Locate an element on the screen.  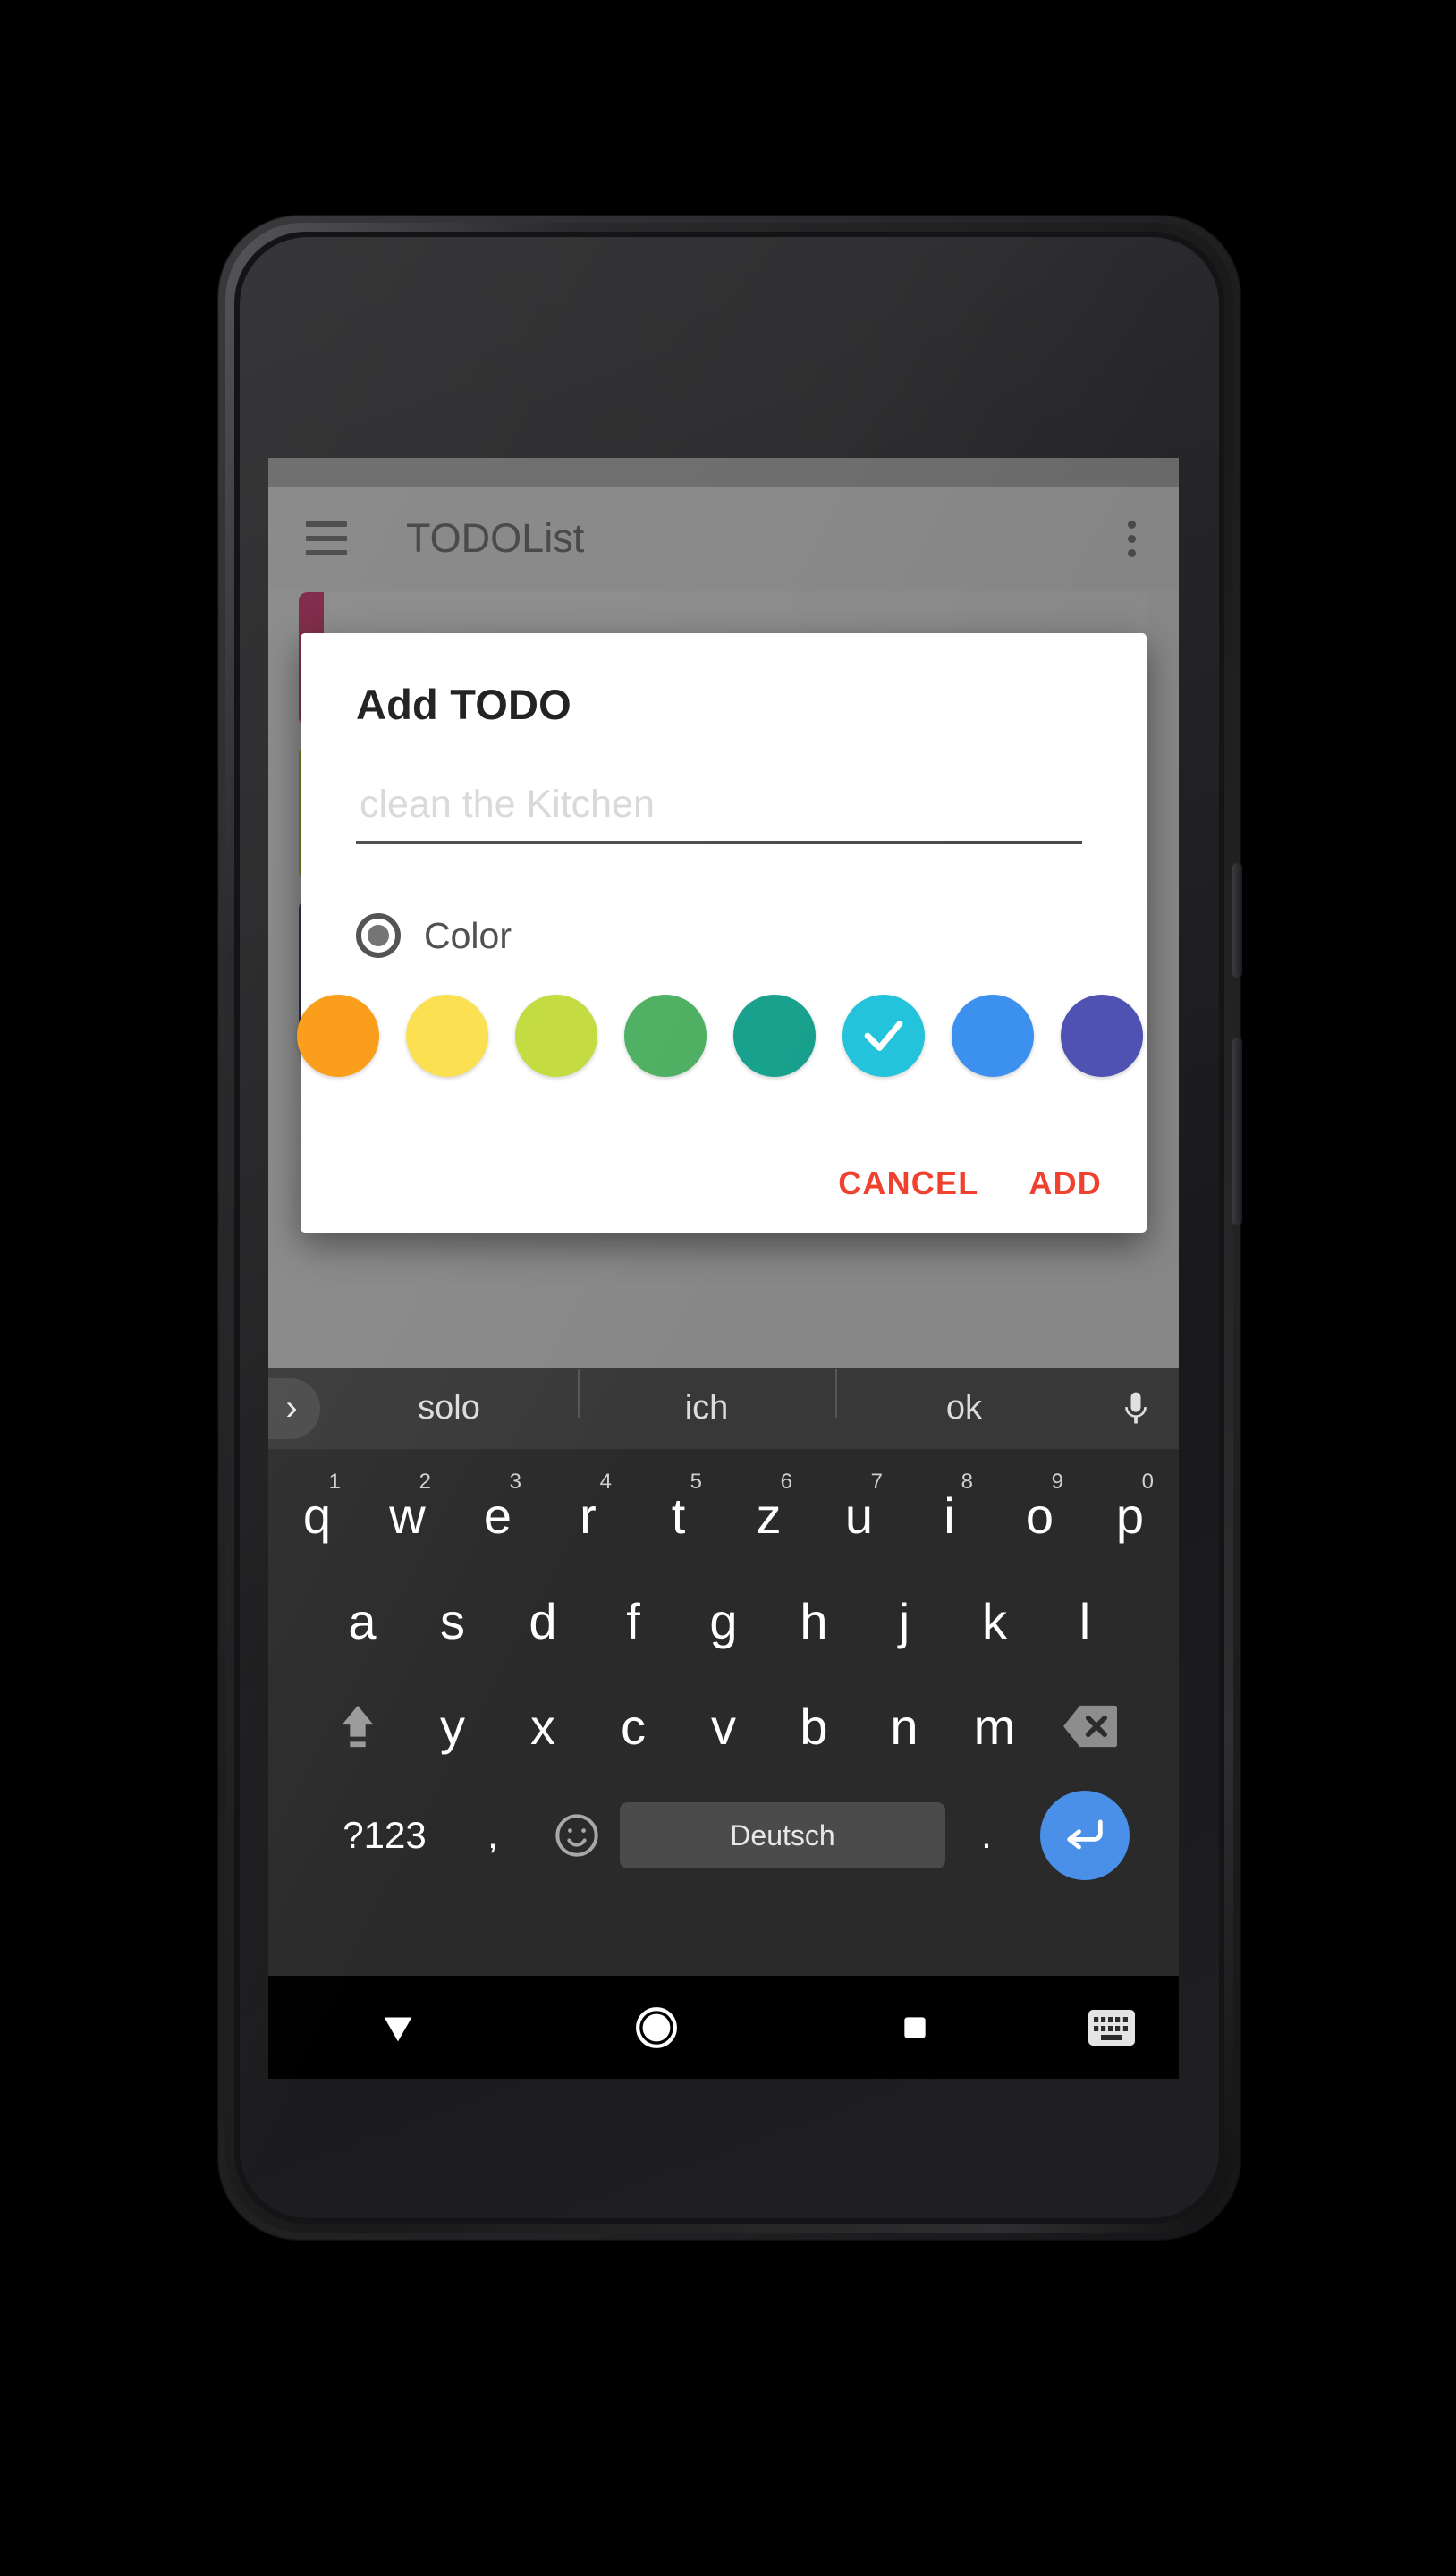
add-todo-dialog: Add TODO Color CANCEL ADD is located at coordinates (722, 933).